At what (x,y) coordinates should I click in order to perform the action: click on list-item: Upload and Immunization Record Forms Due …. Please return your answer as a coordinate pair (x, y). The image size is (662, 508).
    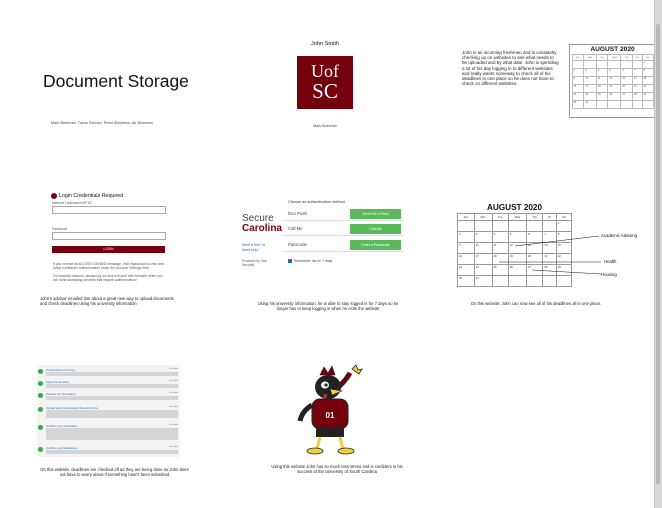
    Looking at the image, I should click on (108, 412).